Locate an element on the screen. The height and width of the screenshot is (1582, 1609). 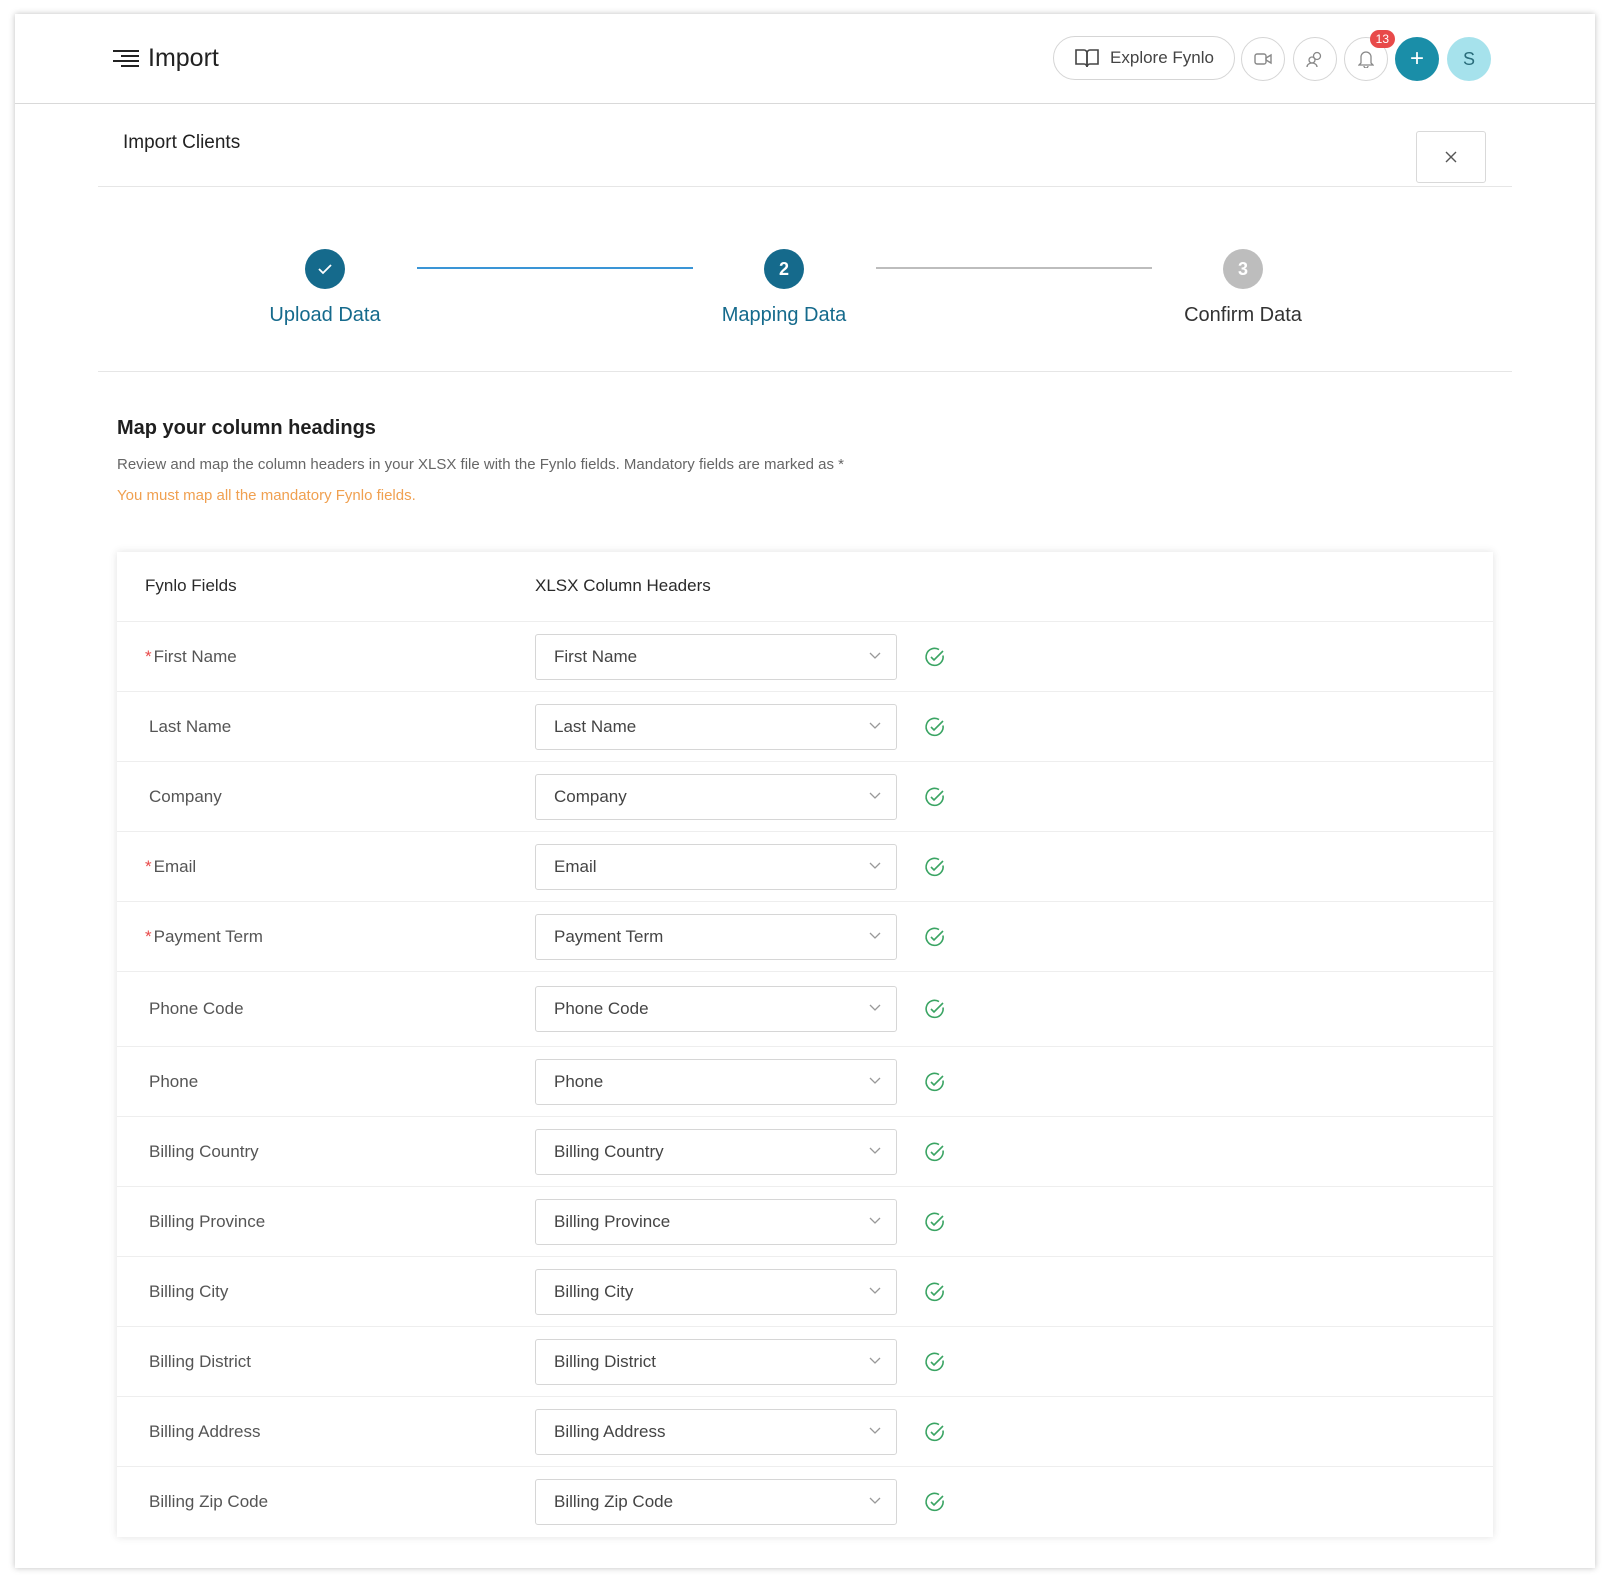
column-header-select: Payment Term is located at coordinates (716, 936).